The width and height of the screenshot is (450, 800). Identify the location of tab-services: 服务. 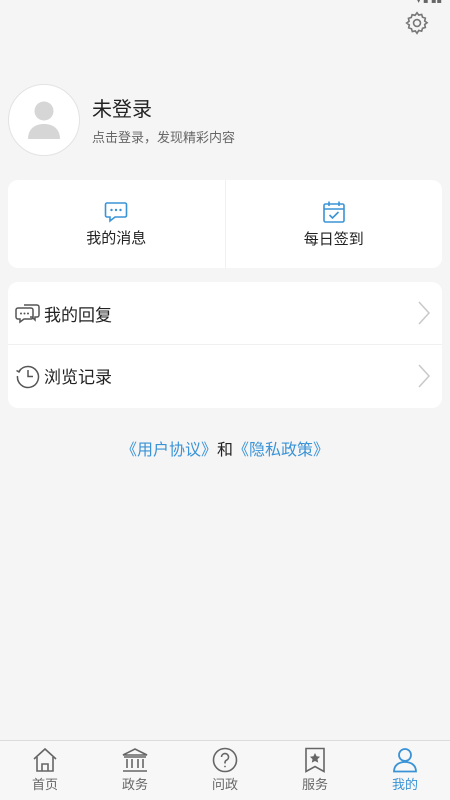
(315, 770).